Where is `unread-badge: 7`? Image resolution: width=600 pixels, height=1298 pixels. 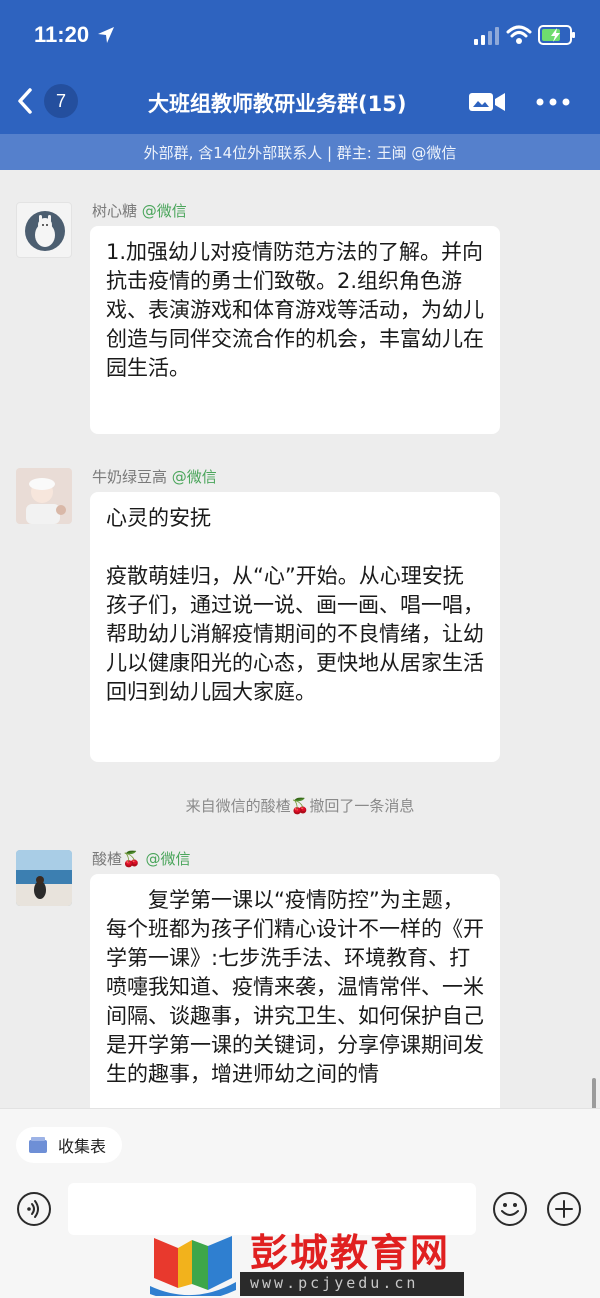 unread-badge: 7 is located at coordinates (61, 101).